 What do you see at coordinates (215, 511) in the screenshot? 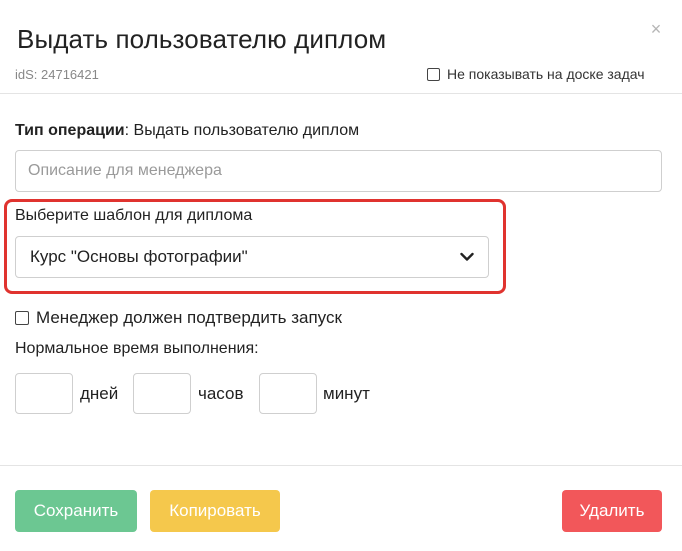
I see `copy-button: Копировать` at bounding box center [215, 511].